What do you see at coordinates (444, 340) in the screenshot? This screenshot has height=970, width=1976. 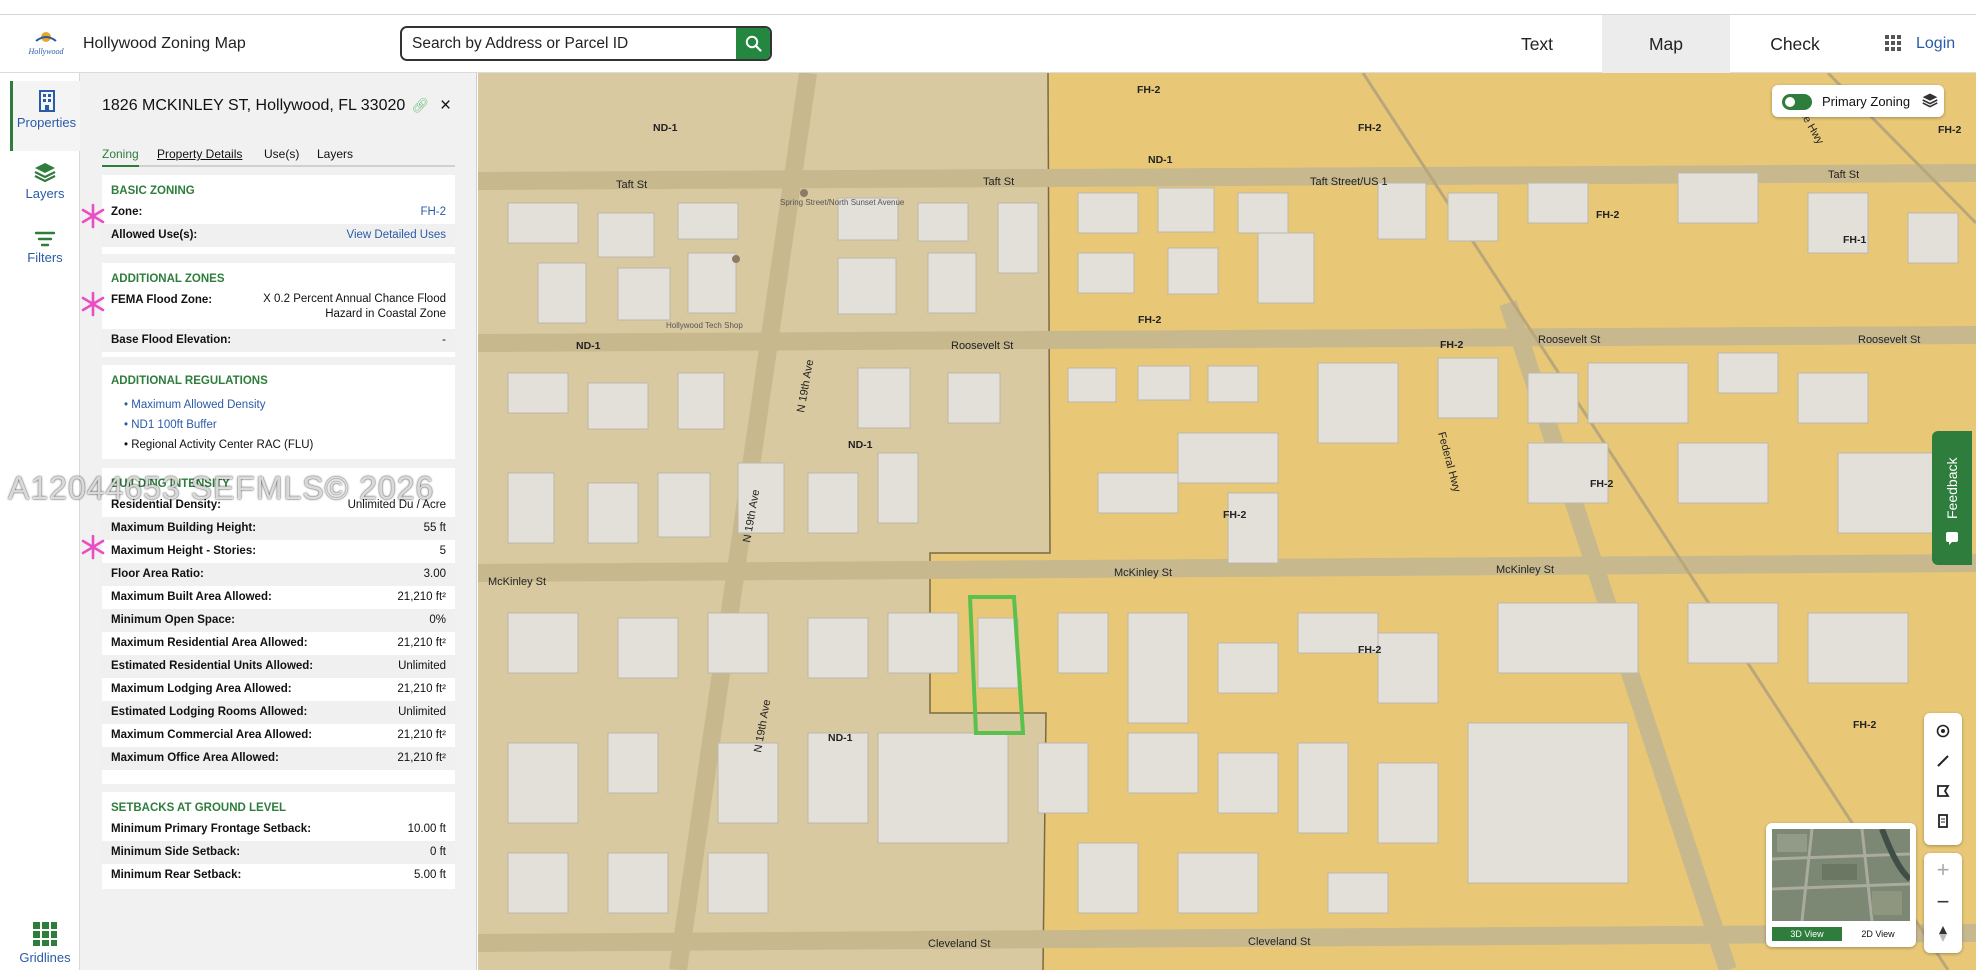 I see `bfe-value: -` at bounding box center [444, 340].